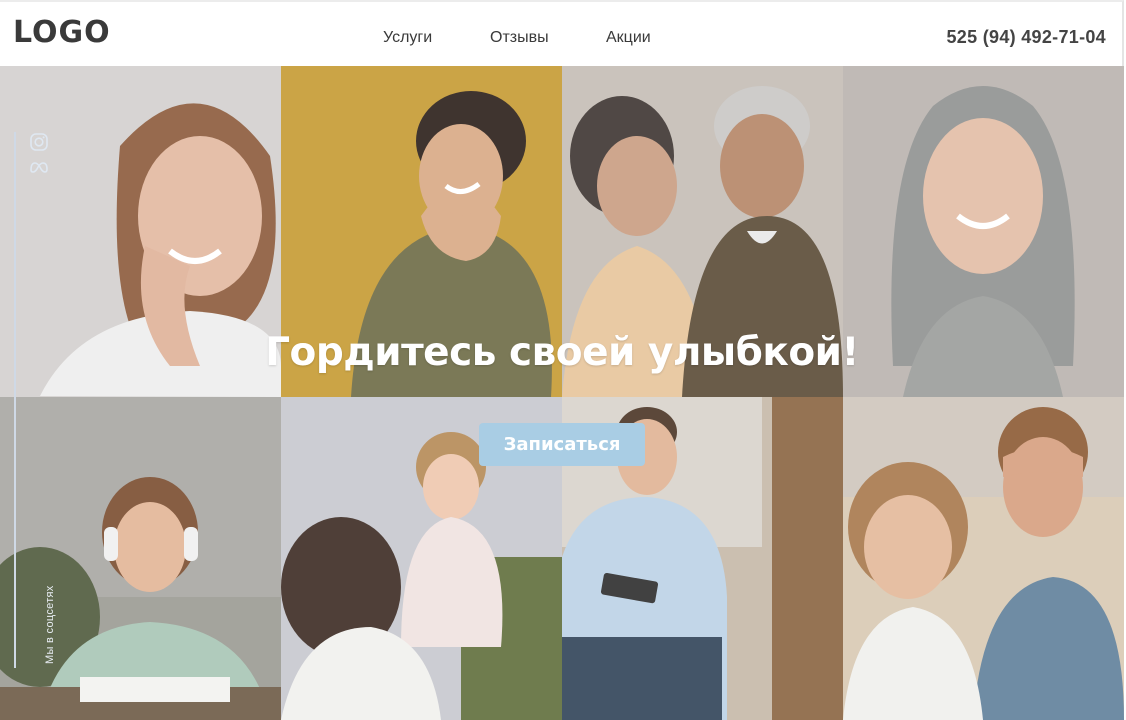  What do you see at coordinates (140, 558) in the screenshot?
I see `photo-girl-headphones` at bounding box center [140, 558].